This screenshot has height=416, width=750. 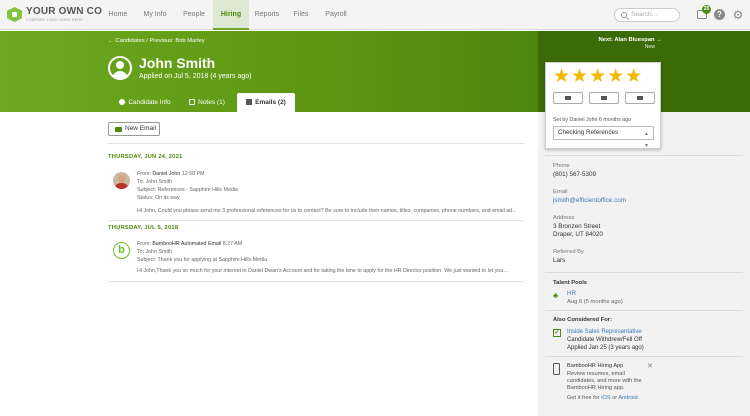 I want to click on company-logo: YOUR OWN CO COMPANY LOGO GOES HERE, so click(x=54, y=16).